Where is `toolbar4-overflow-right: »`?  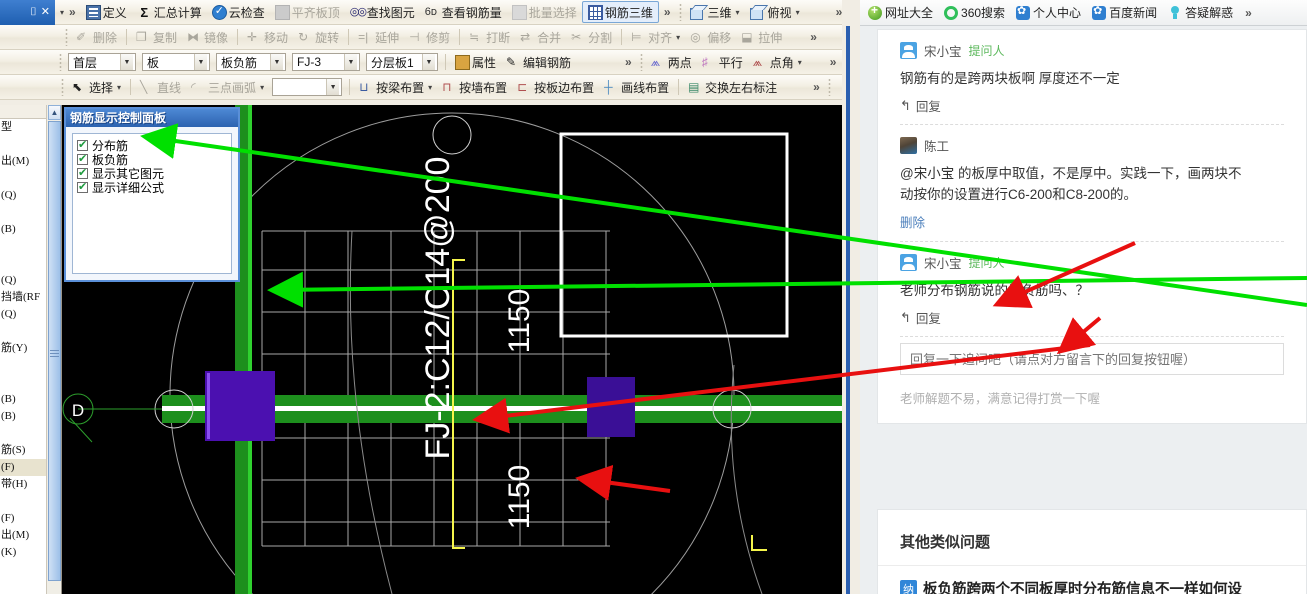
toolbar4-overflow-right: » is located at coordinates (816, 87).